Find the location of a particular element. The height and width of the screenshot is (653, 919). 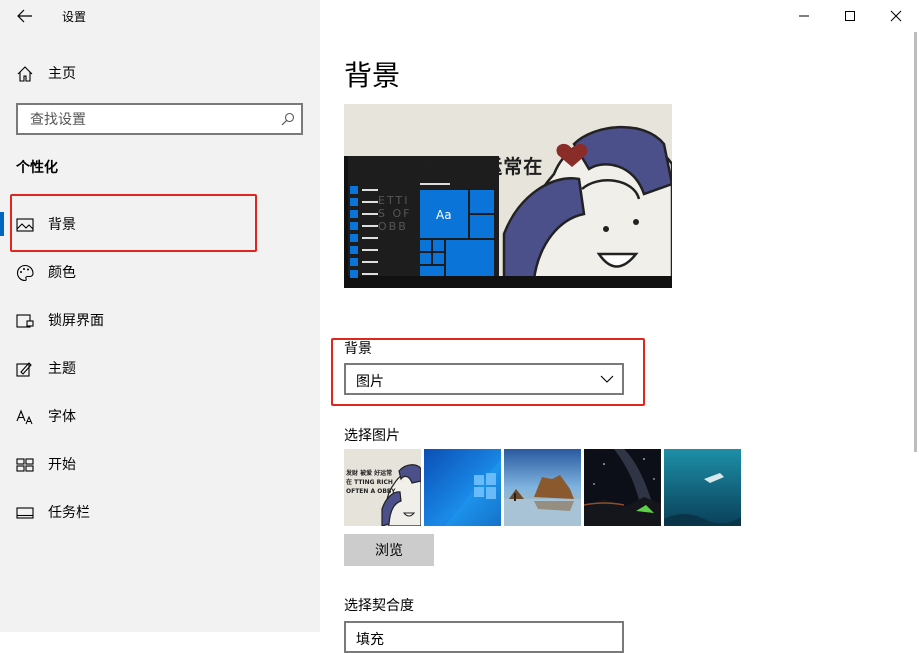

fit-dropdown-value: 填充 is located at coordinates (370, 640).